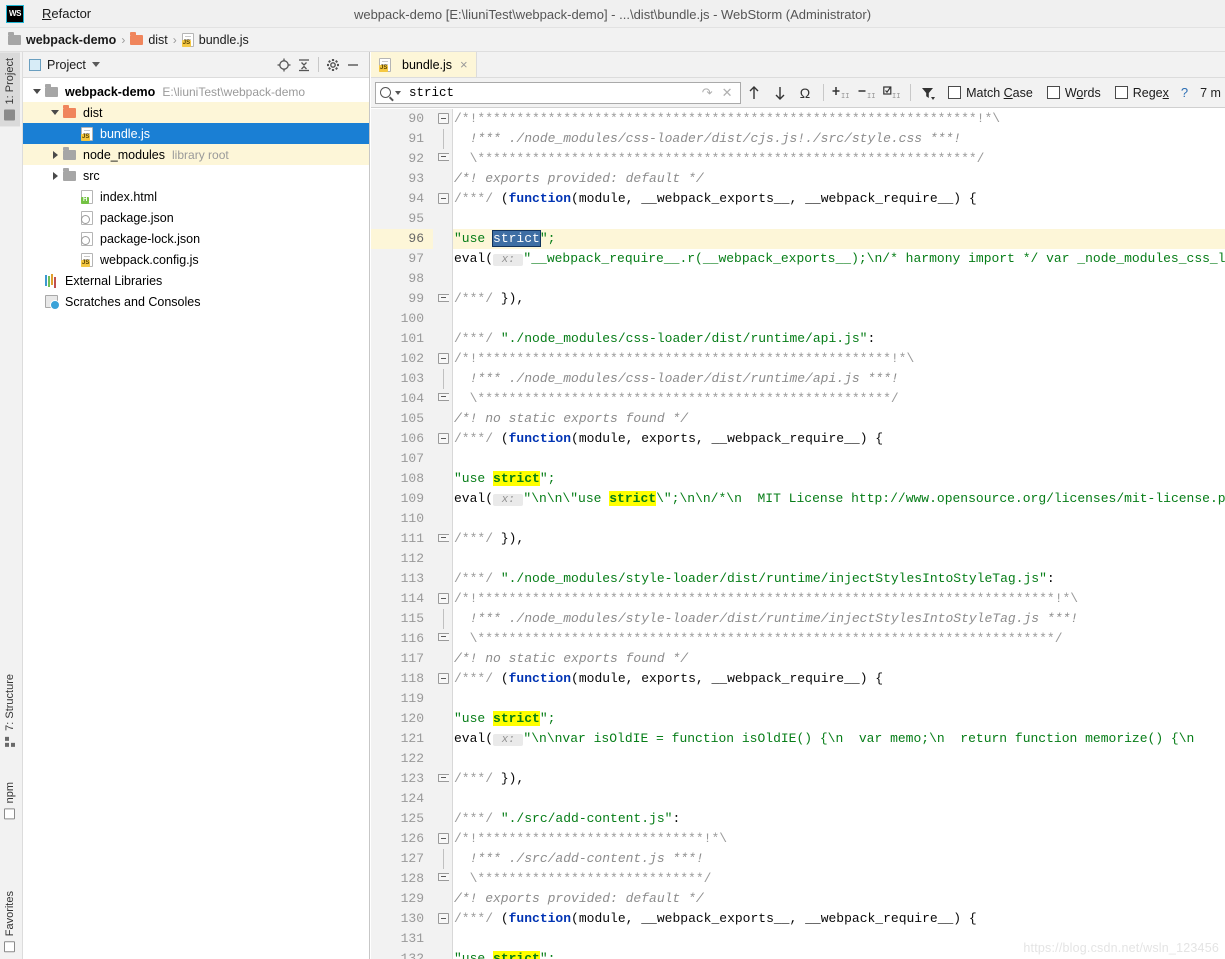 The height and width of the screenshot is (959, 1225). Describe the element at coordinates (196, 133) in the screenshot. I see `tree-item-bundle-js: bundle.js` at that location.